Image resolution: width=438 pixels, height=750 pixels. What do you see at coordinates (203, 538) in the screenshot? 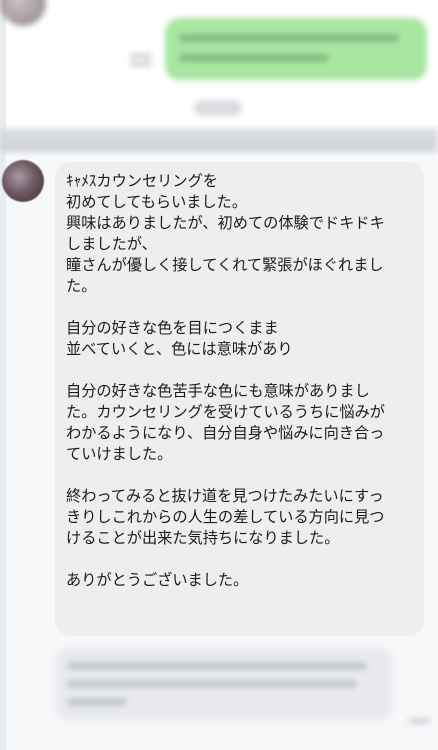
I see `message-line: けることが出来た気持ちになりました。` at bounding box center [203, 538].